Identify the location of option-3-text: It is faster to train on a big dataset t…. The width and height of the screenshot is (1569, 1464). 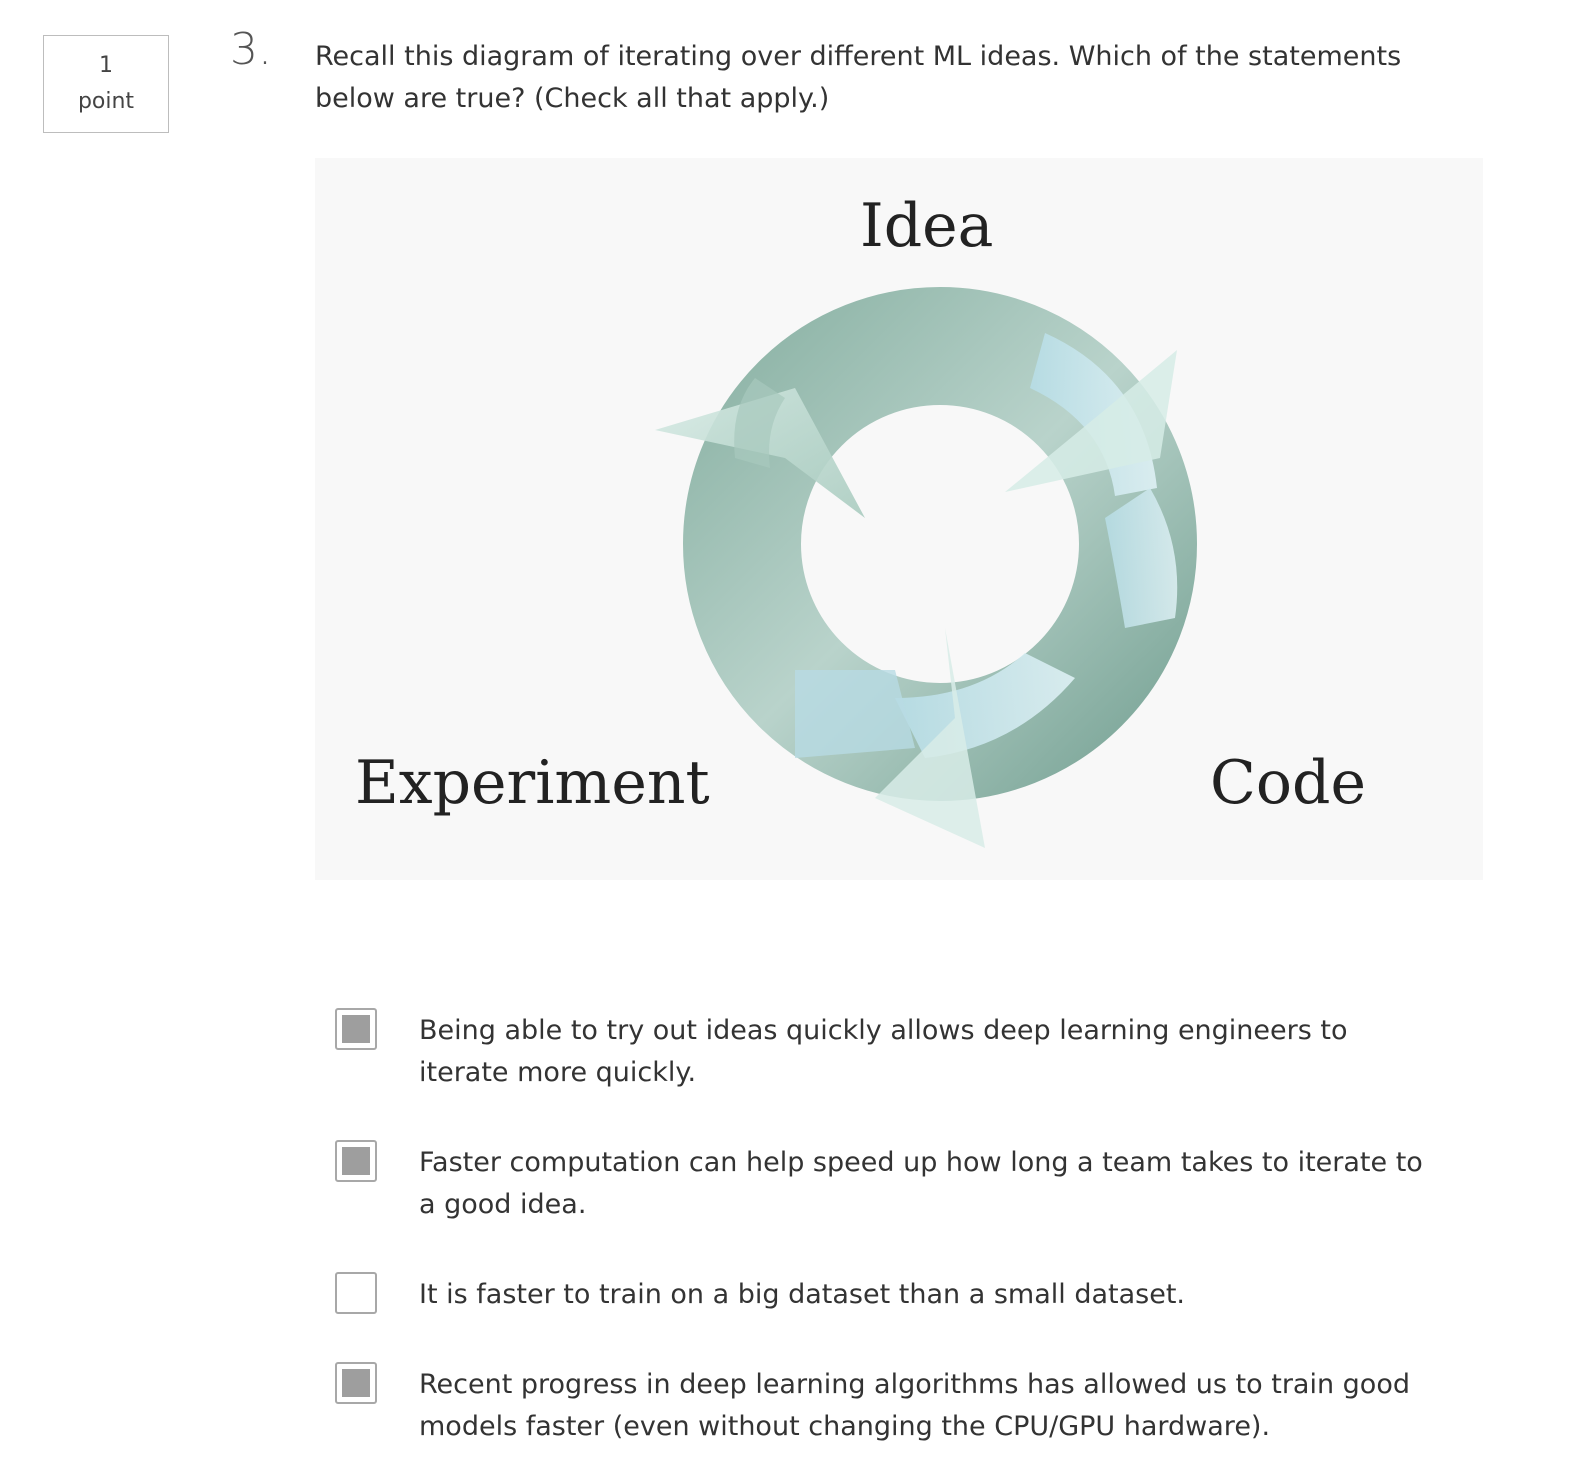
(802, 1294).